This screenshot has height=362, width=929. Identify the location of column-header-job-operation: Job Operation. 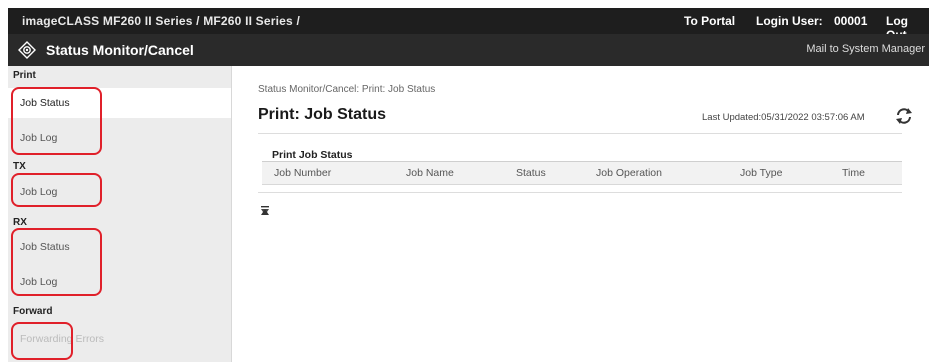
(629, 173).